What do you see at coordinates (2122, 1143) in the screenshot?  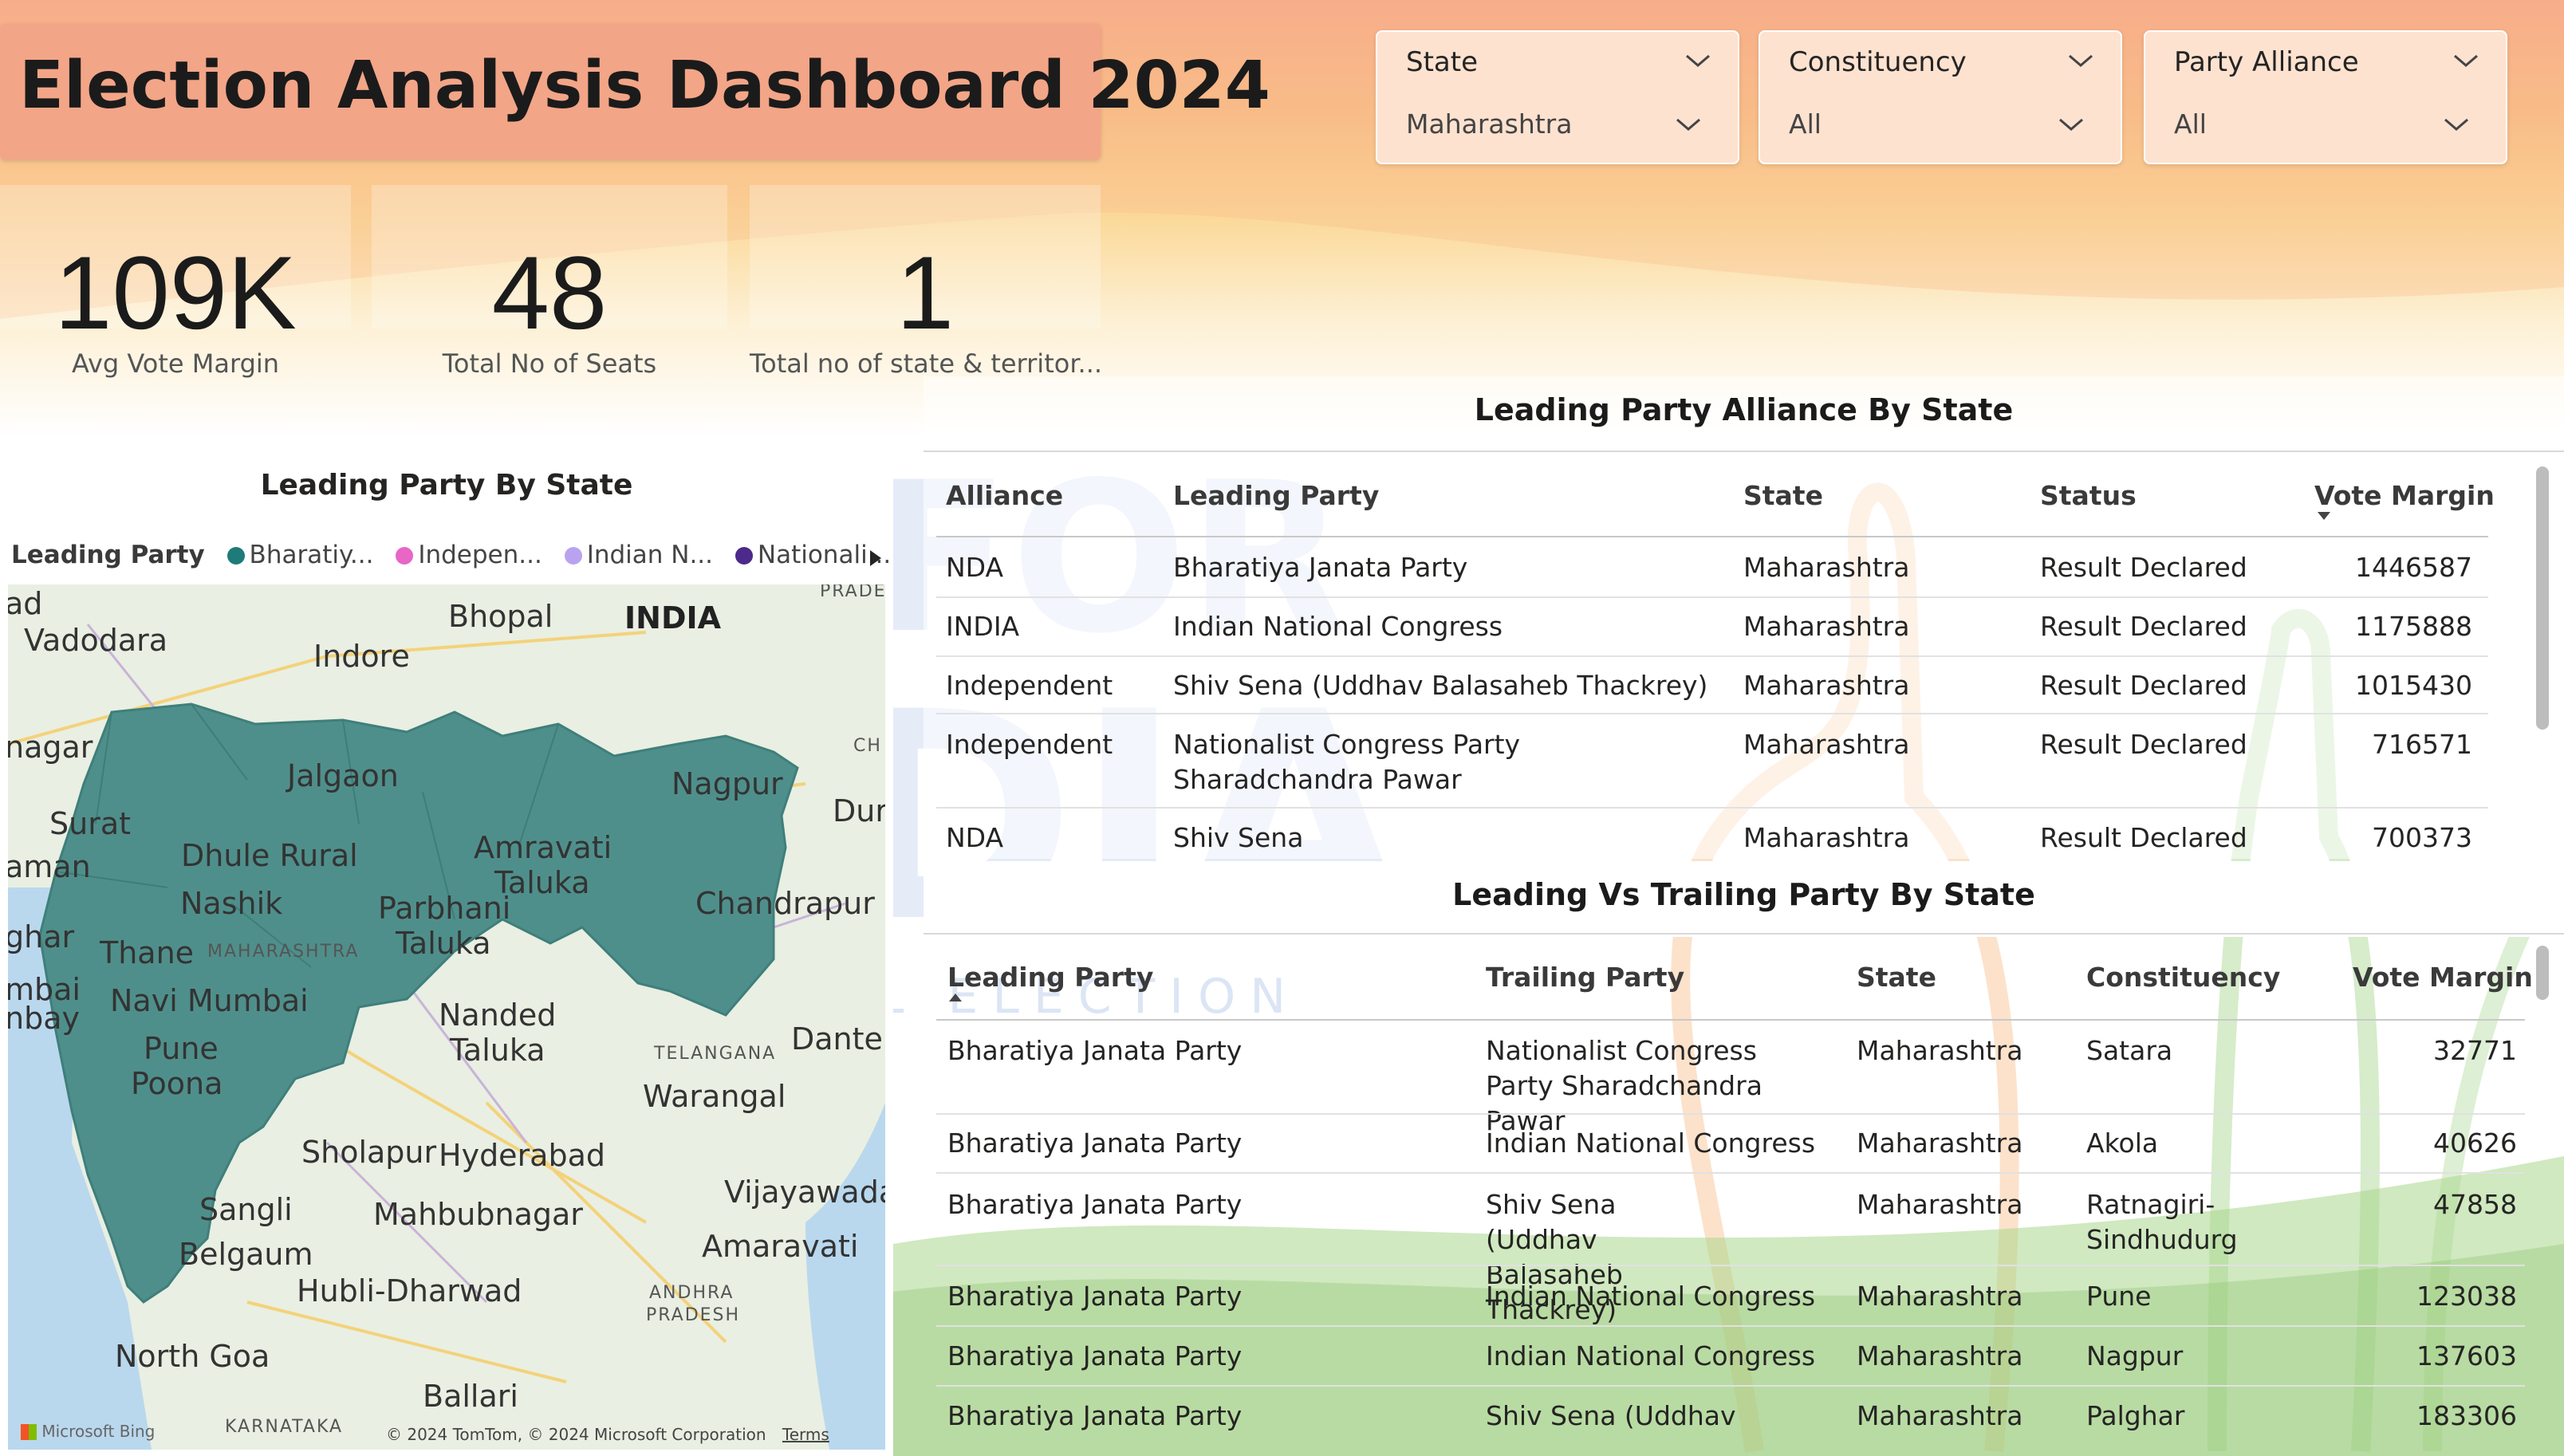 I see `constituency-cell: Akola` at bounding box center [2122, 1143].